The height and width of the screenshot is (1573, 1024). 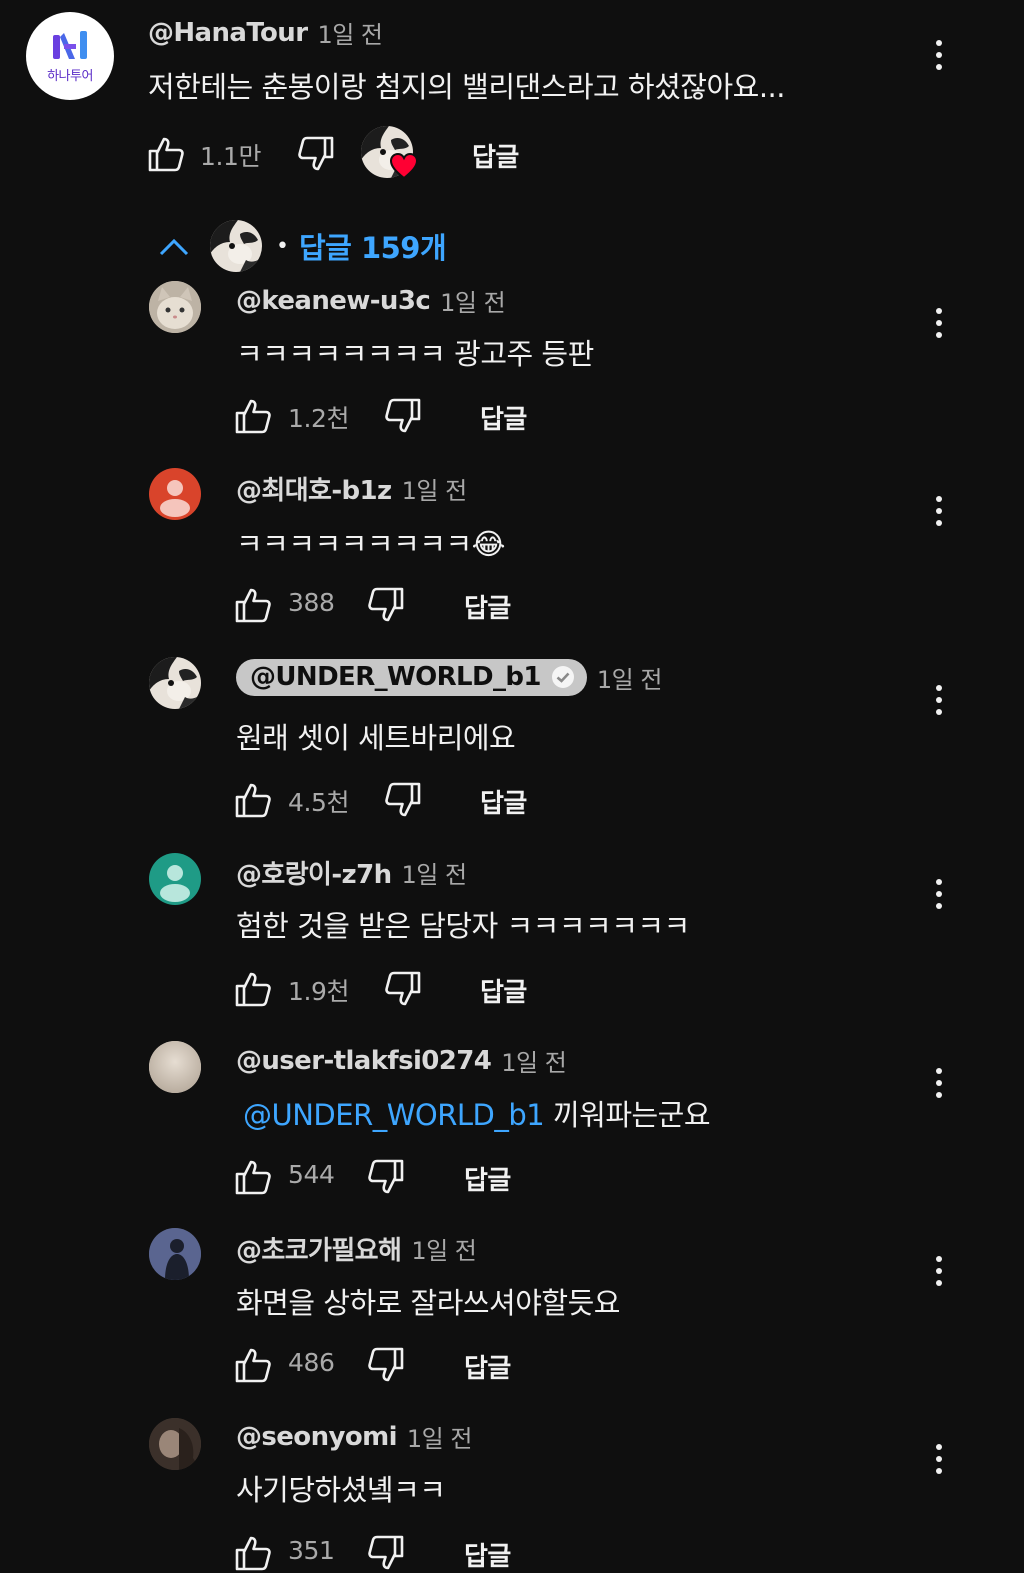 What do you see at coordinates (231, 156) in the screenshot?
I see `like-count: 1.1만` at bounding box center [231, 156].